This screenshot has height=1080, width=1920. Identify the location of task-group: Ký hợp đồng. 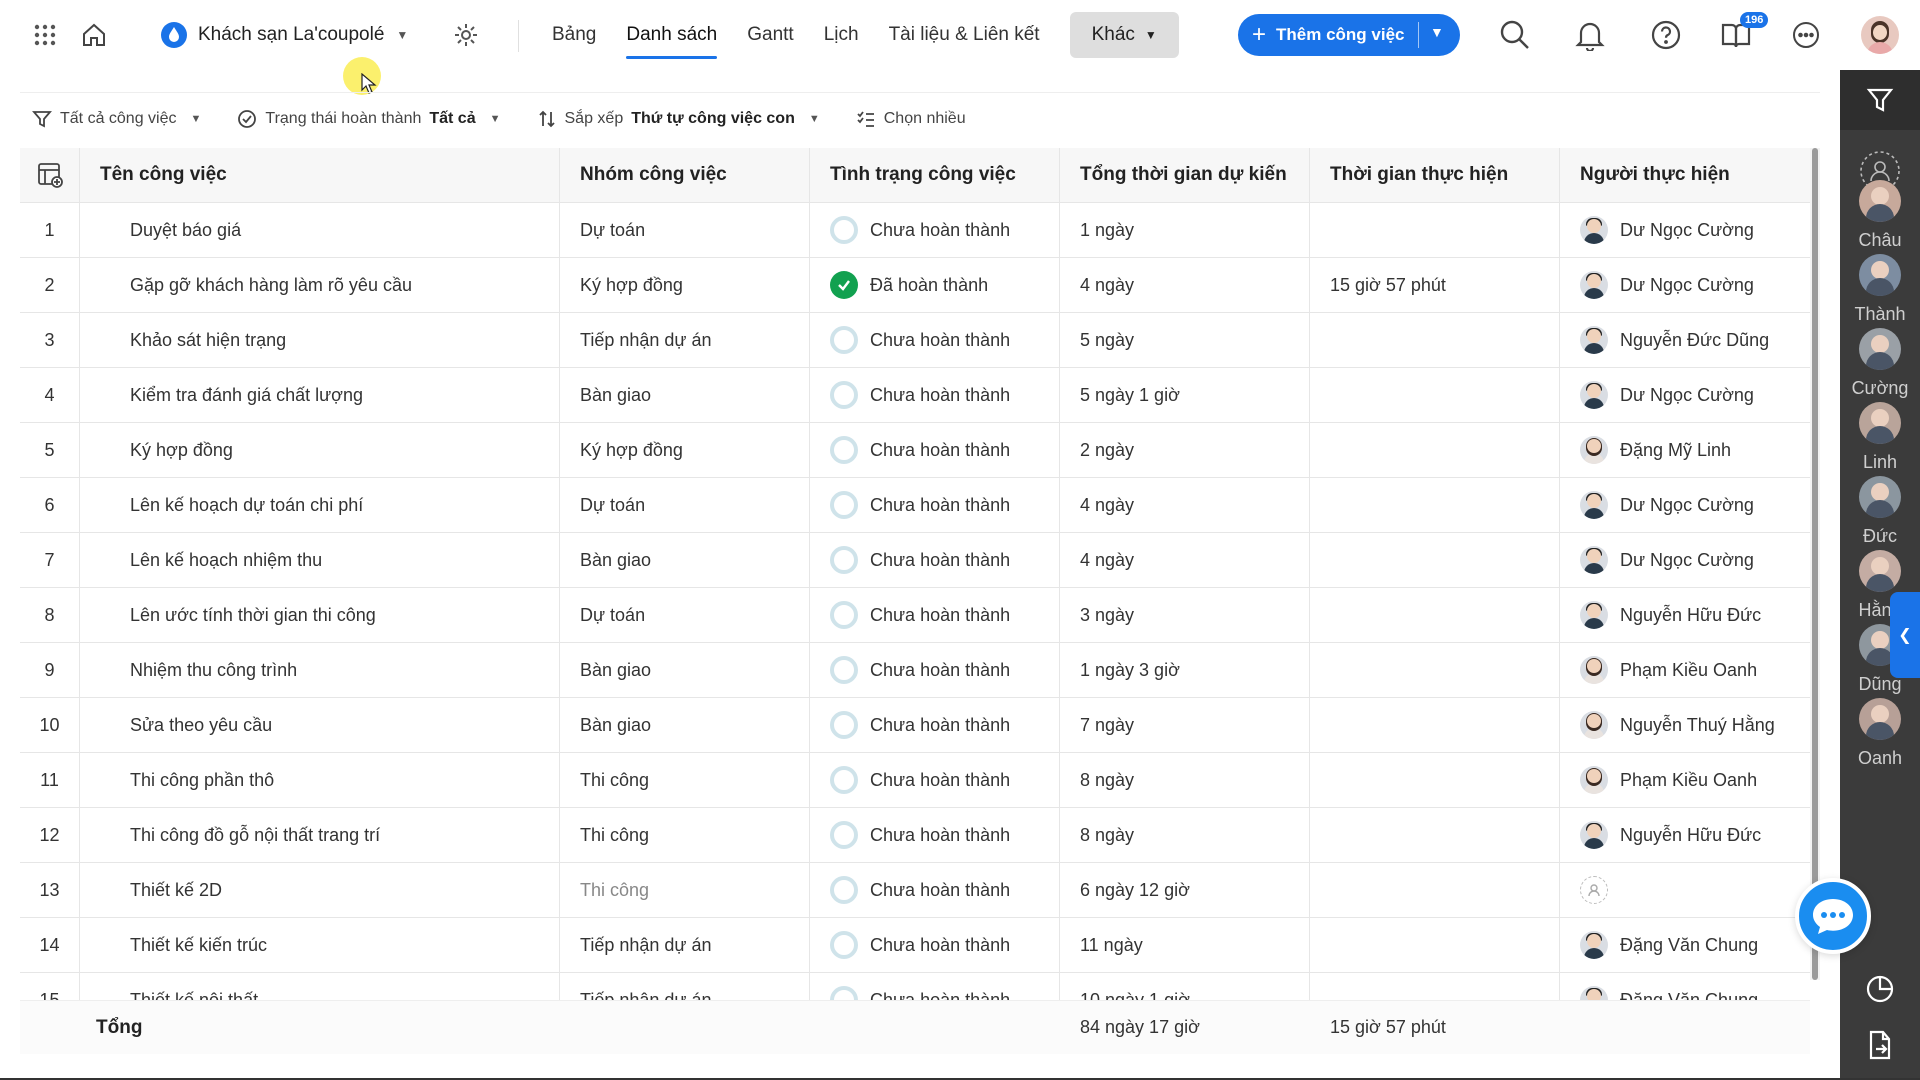
(685, 285).